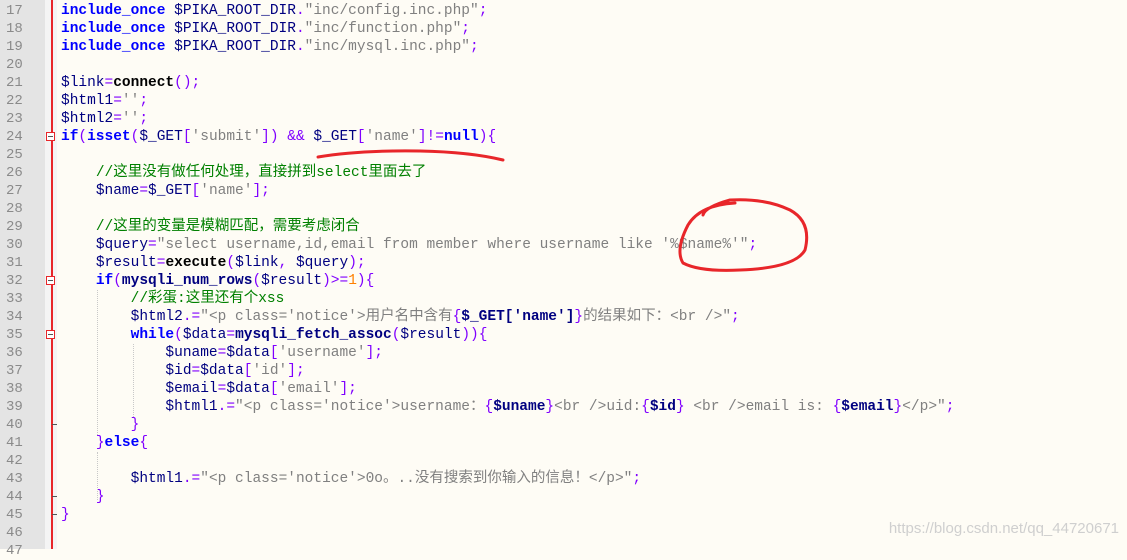 This screenshot has width=1127, height=560. Describe the element at coordinates (563, 263) in the screenshot. I see `code-line: 31 $result=execute($link, $query);` at that location.